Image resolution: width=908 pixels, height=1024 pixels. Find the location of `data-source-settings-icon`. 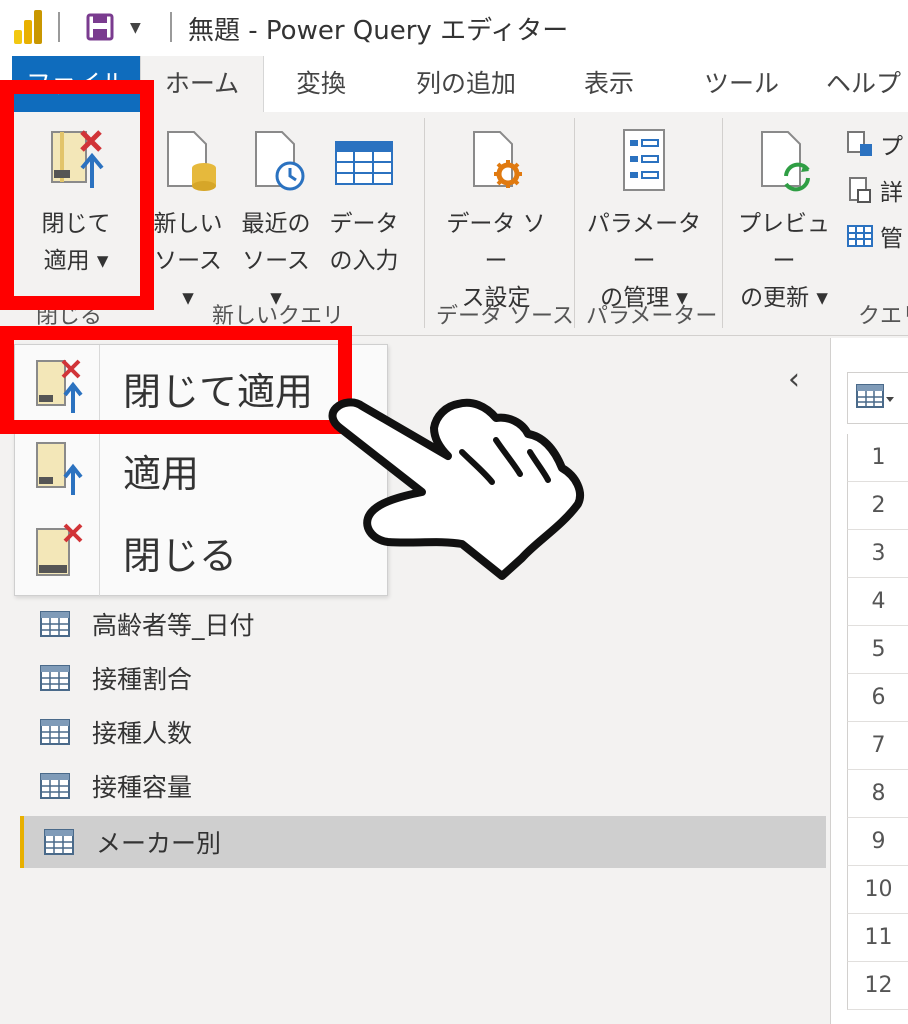

data-source-settings-icon is located at coordinates (497, 159).